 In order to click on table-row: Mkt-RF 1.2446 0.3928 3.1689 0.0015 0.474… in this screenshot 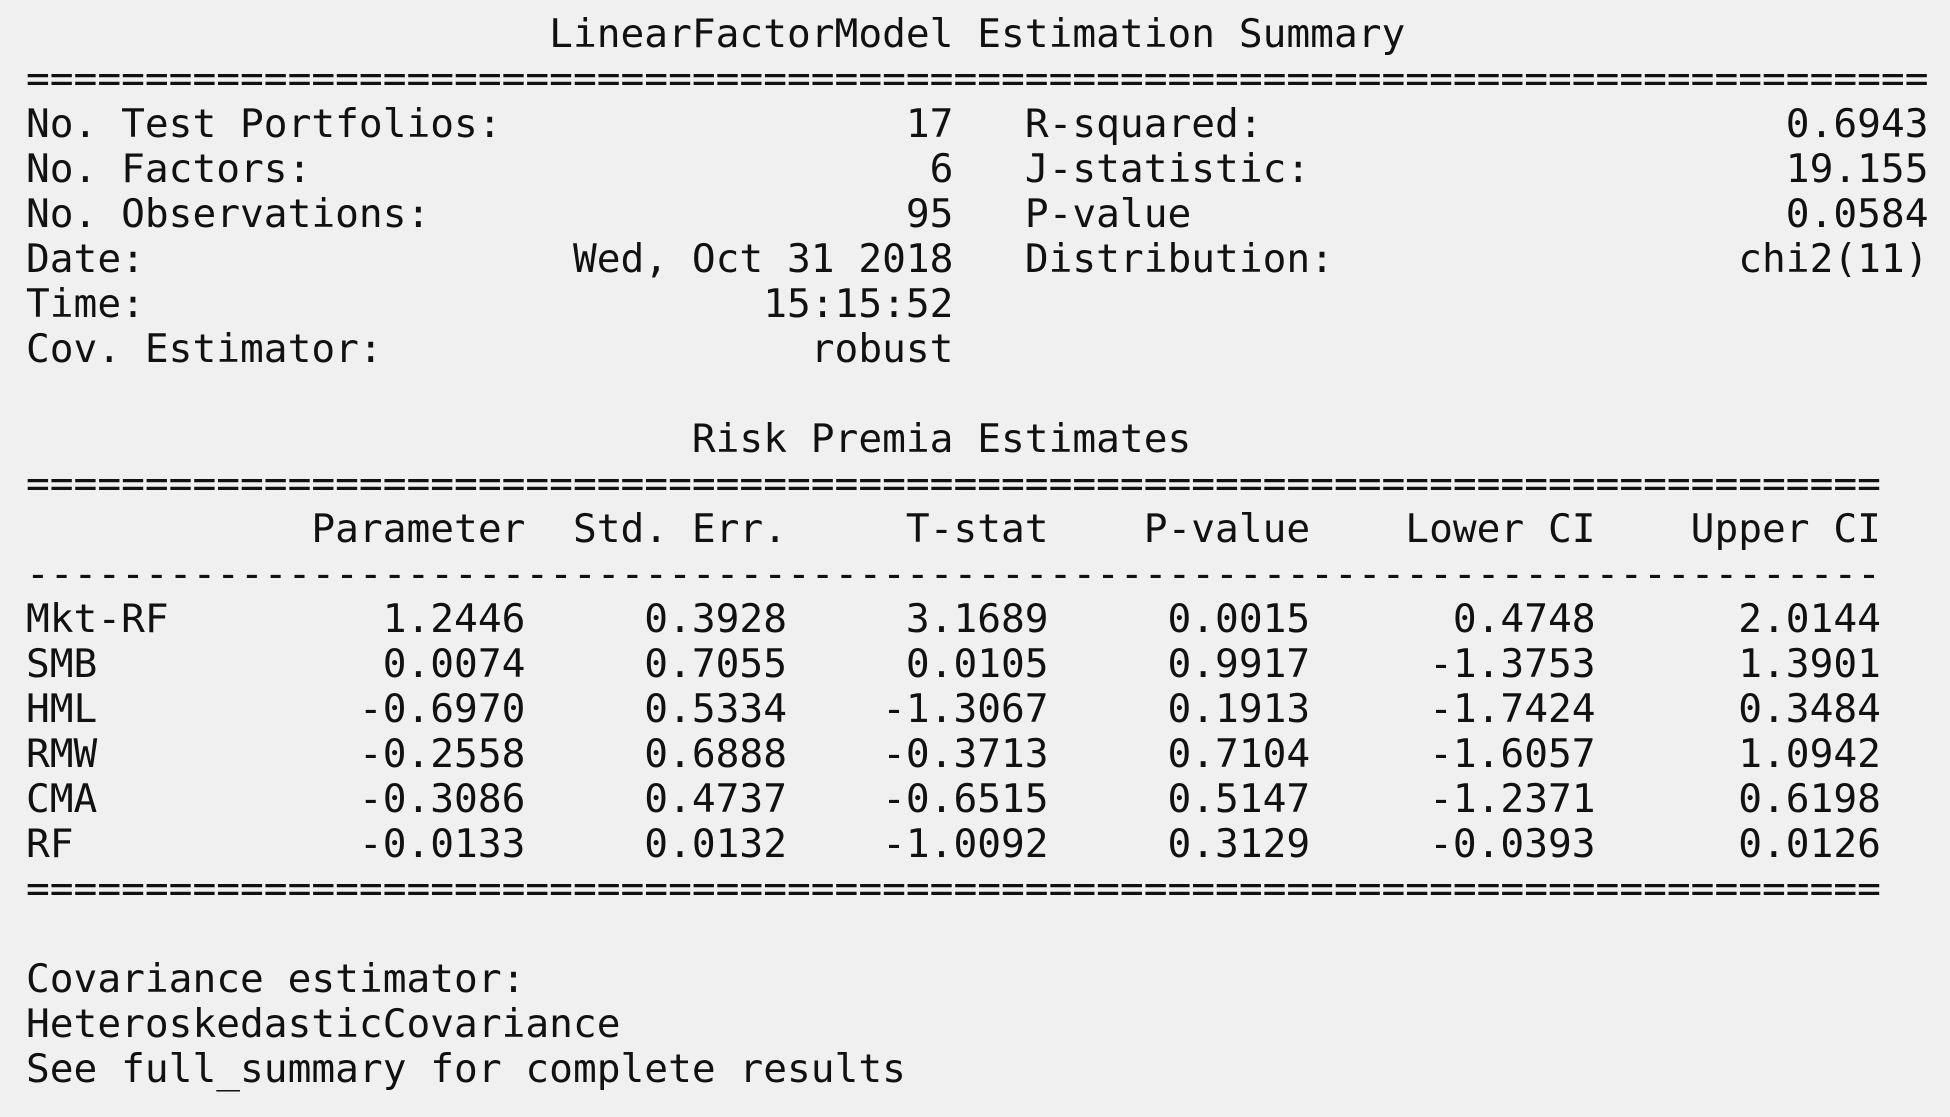, I will do `click(977, 619)`.